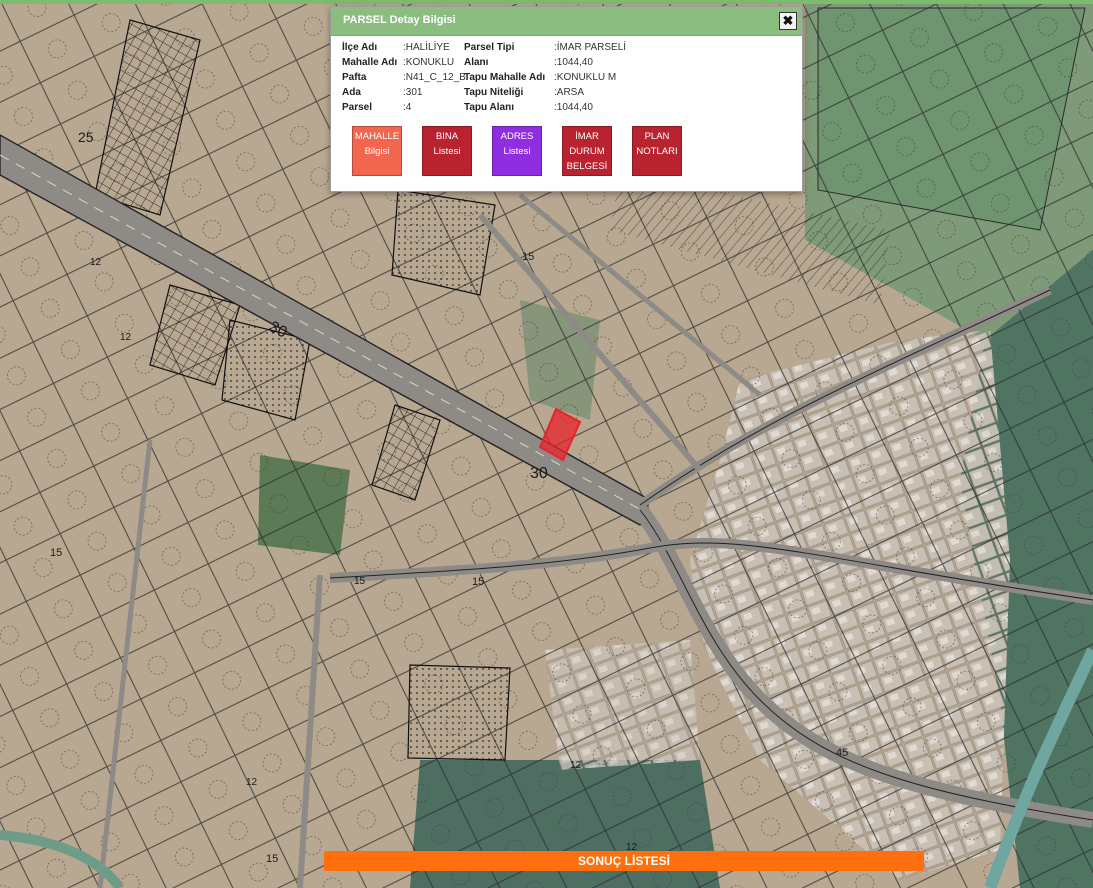 This screenshot has width=1093, height=888. Describe the element at coordinates (354, 77) in the screenshot. I see `pafta-label: Pafta` at that location.